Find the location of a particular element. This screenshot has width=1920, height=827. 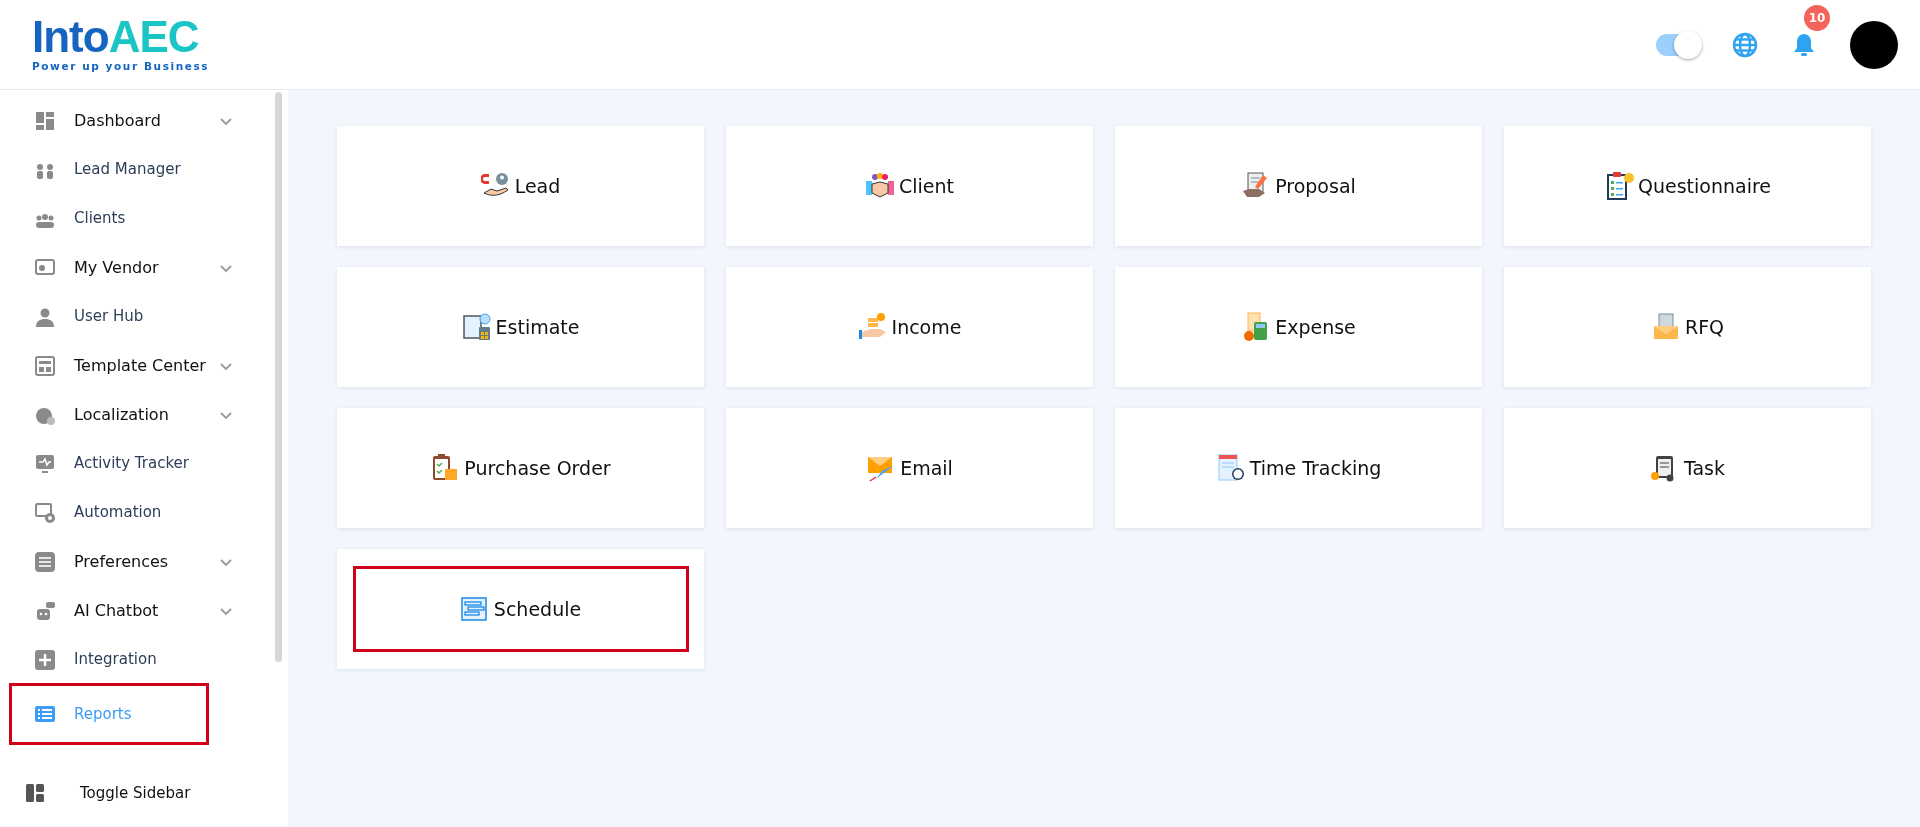

clipboard-calculator-icon is located at coordinates (476, 327).